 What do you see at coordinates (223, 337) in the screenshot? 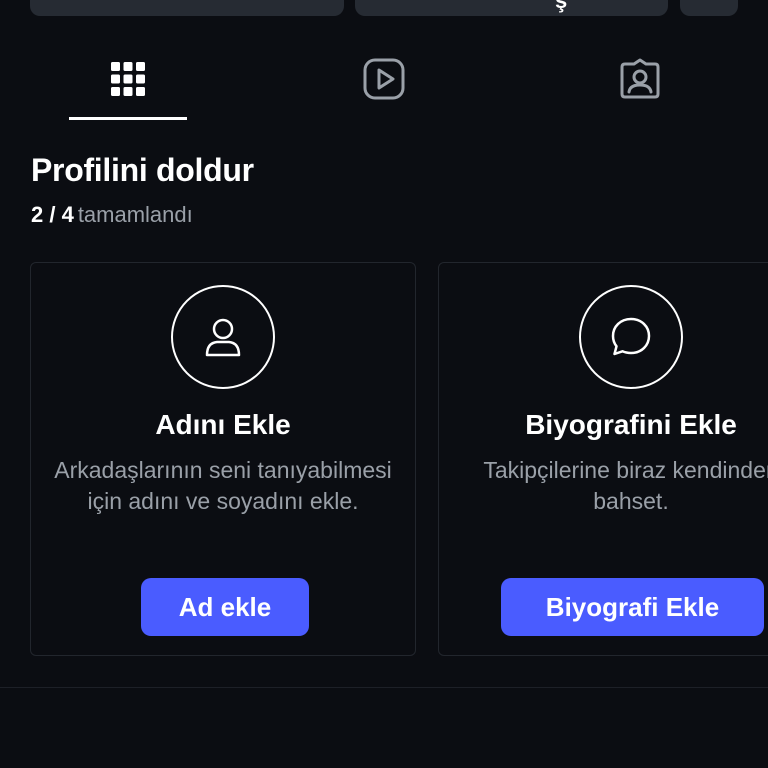
I see `user-icon` at bounding box center [223, 337].